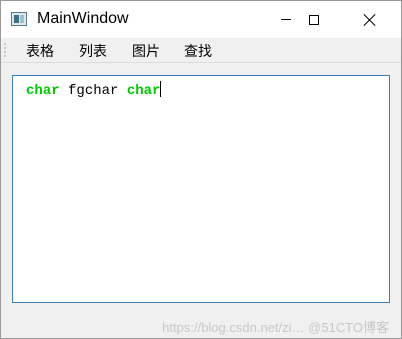 The image size is (402, 339). I want to click on minimize-icon, so click(286, 19).